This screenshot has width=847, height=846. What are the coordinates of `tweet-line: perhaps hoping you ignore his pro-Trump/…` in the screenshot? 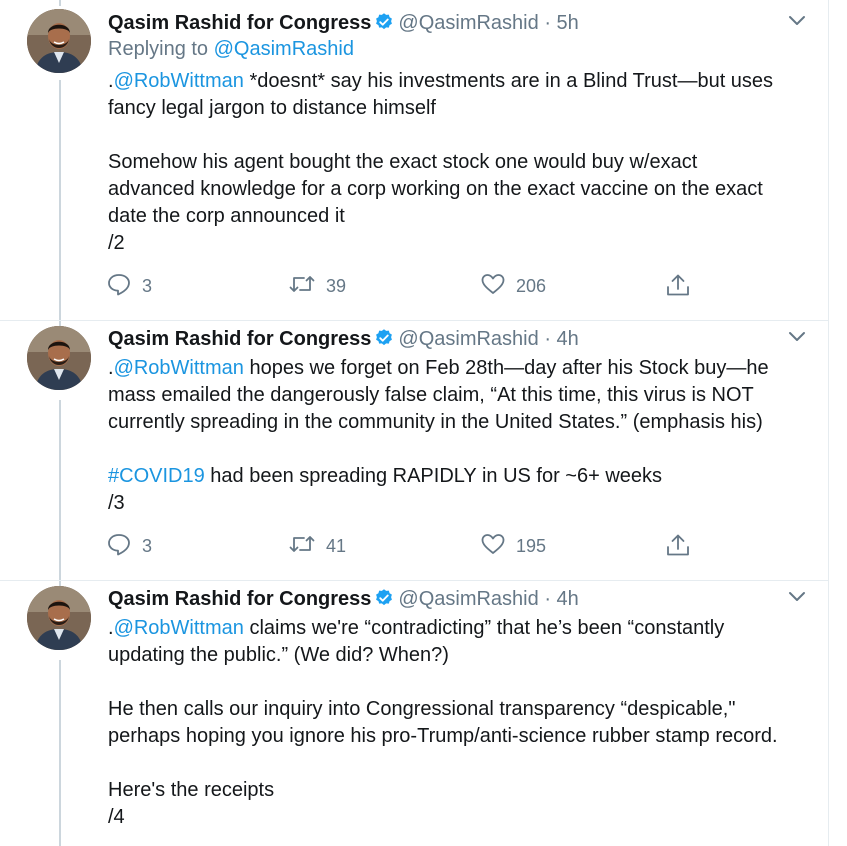 It's located at (443, 736).